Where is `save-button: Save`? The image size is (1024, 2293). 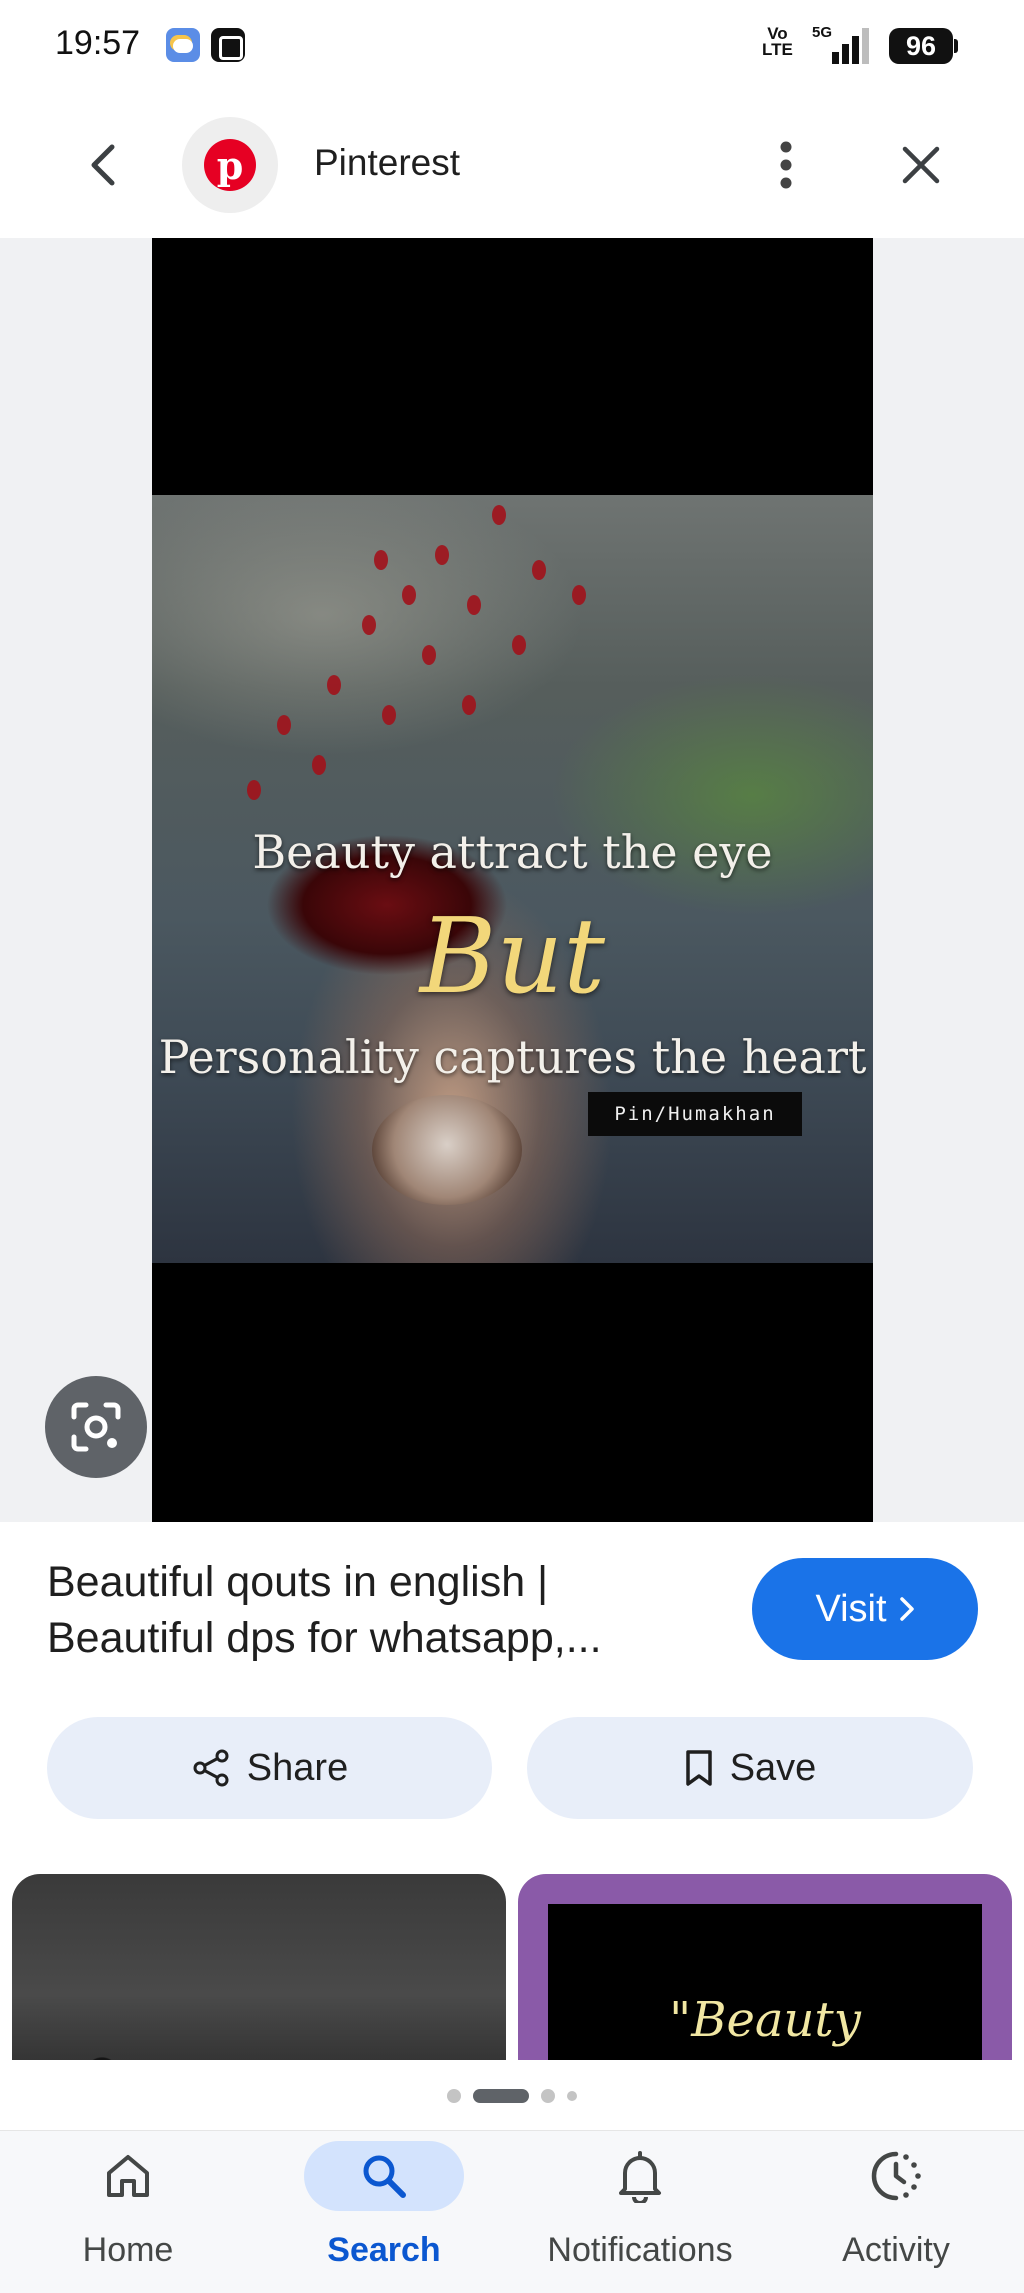
save-button: Save is located at coordinates (750, 1768).